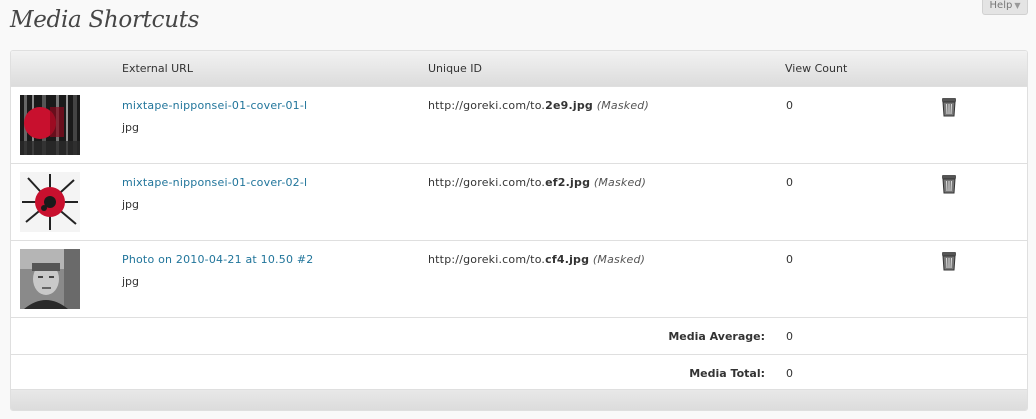 The image size is (1036, 419). What do you see at coordinates (105, 20) in the screenshot?
I see `page-title: Media Shortcuts` at bounding box center [105, 20].